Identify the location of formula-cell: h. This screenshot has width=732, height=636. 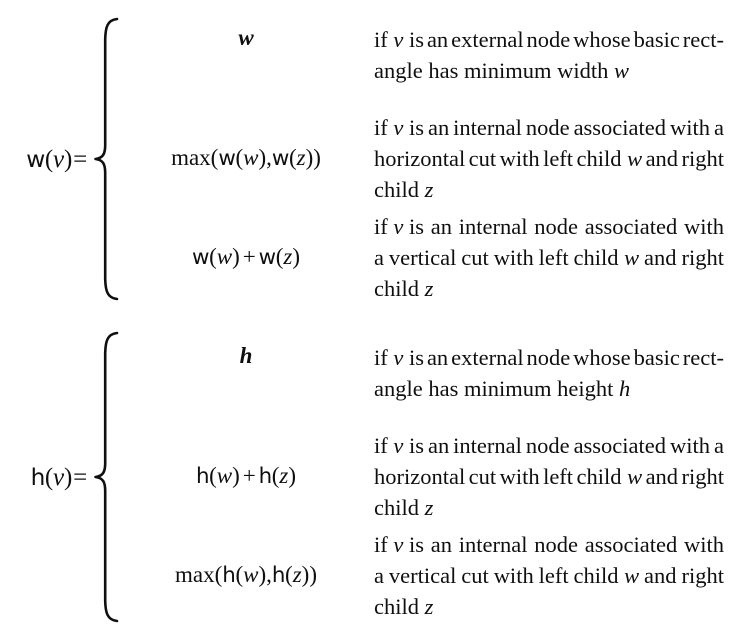
(249, 354).